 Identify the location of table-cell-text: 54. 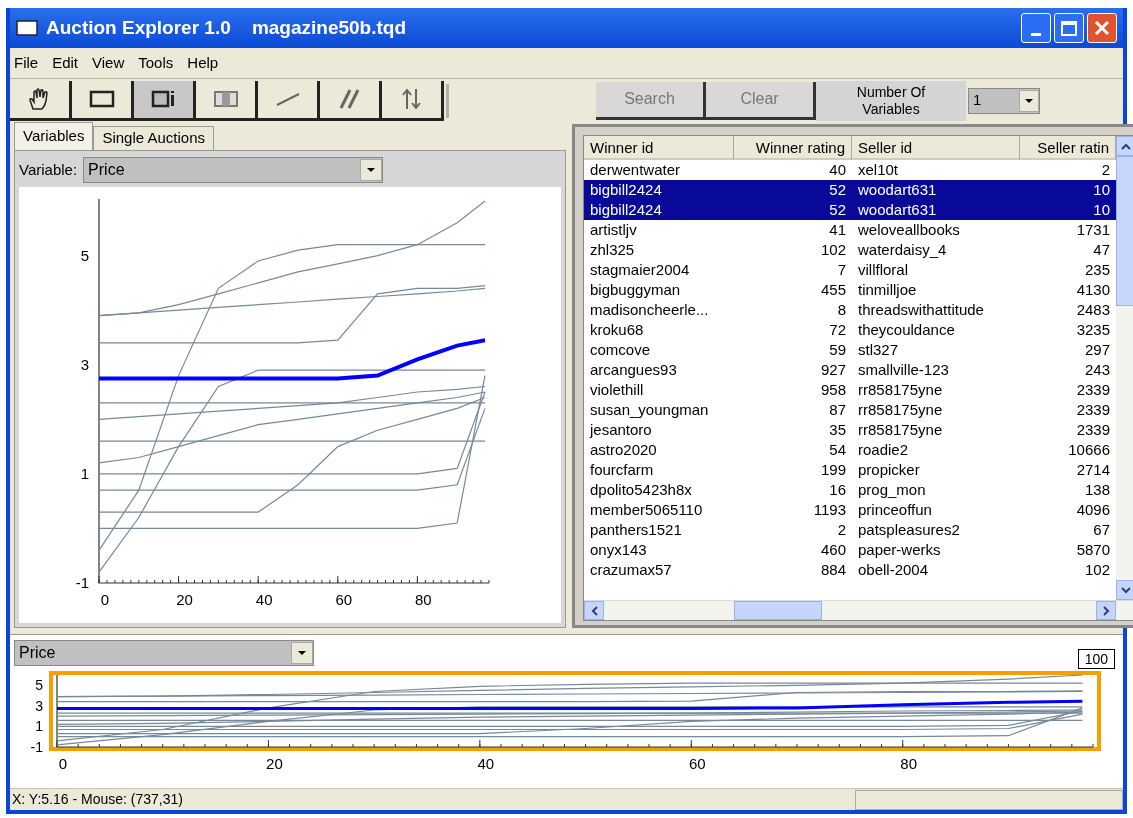
(837, 450).